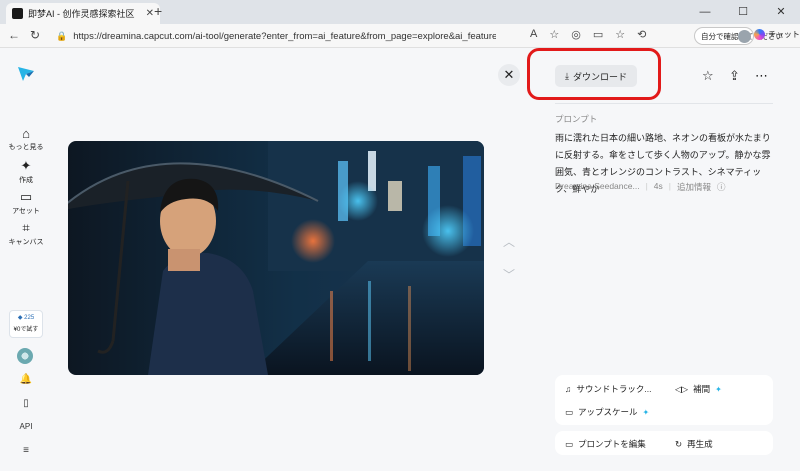 Image resolution: width=800 pixels, height=471 pixels. Describe the element at coordinates (664, 443) in the screenshot. I see `actions-card: ▭ プロンプトを編集 ↻ 再生成` at that location.